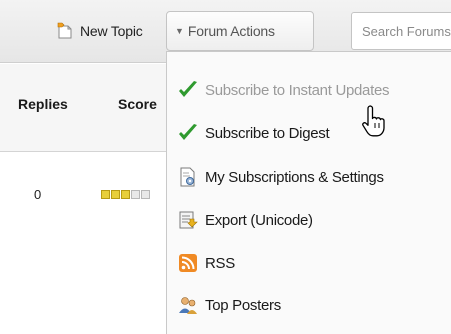 Image resolution: width=451 pixels, height=334 pixels. I want to click on forum-actions-button: ▼ Forum Actions, so click(240, 31).